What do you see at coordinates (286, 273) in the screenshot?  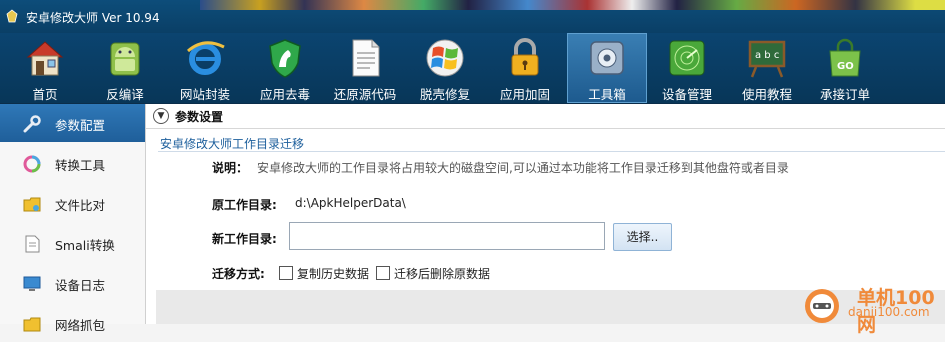 I see `copy-history-checkbox` at bounding box center [286, 273].